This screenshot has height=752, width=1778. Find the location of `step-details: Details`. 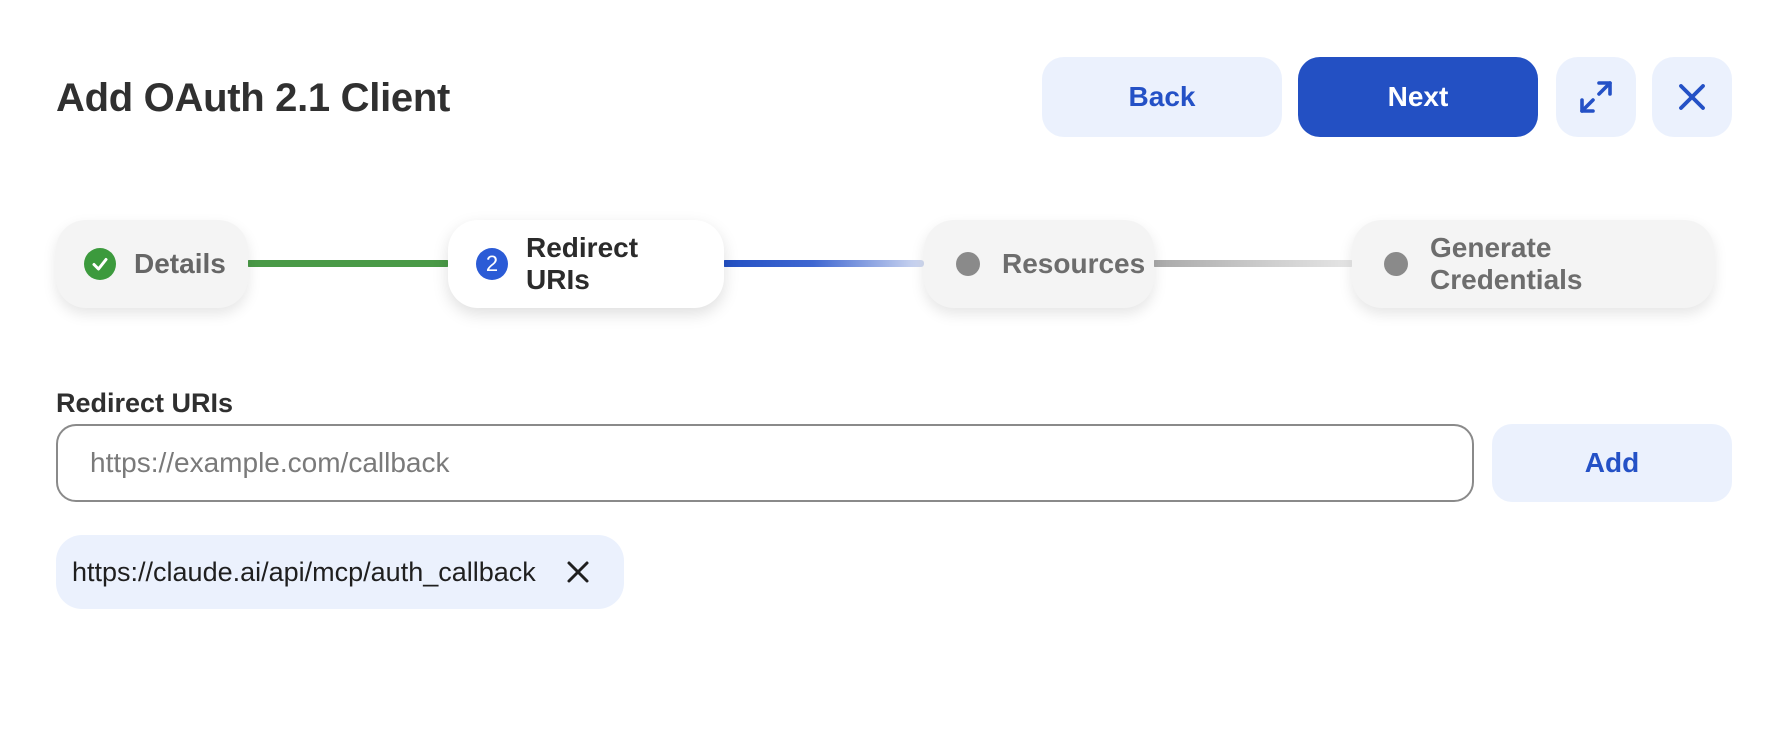

step-details: Details is located at coordinates (152, 264).